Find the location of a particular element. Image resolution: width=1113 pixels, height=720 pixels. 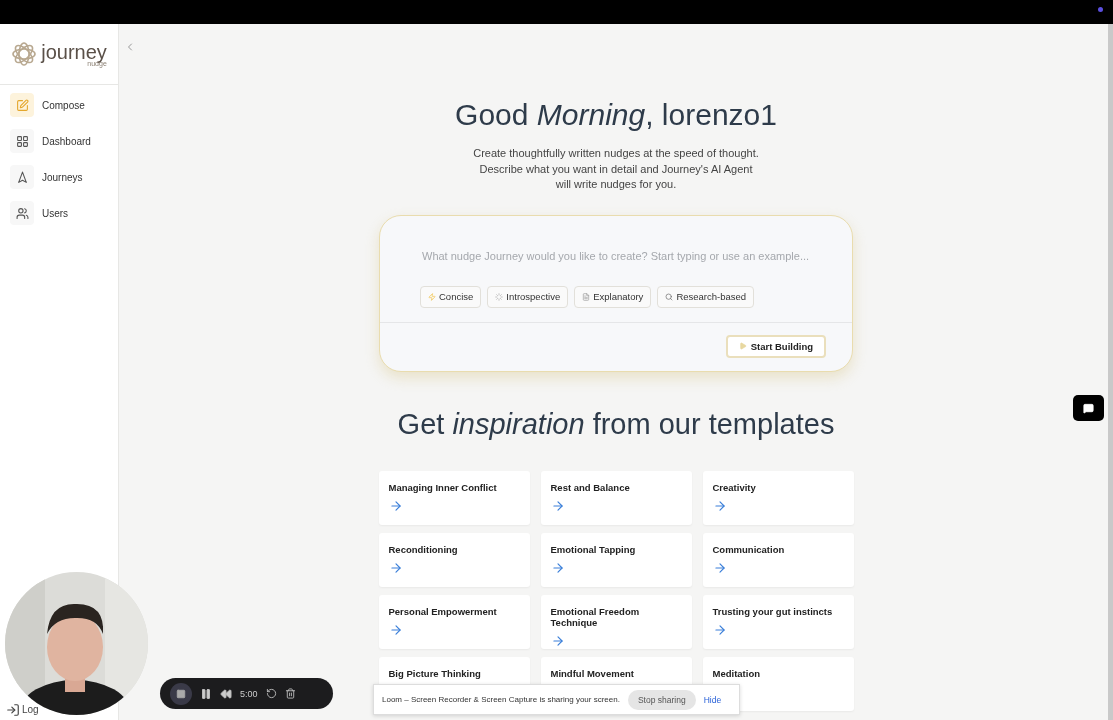

template-title: Reconditioning is located at coordinates (423, 549).